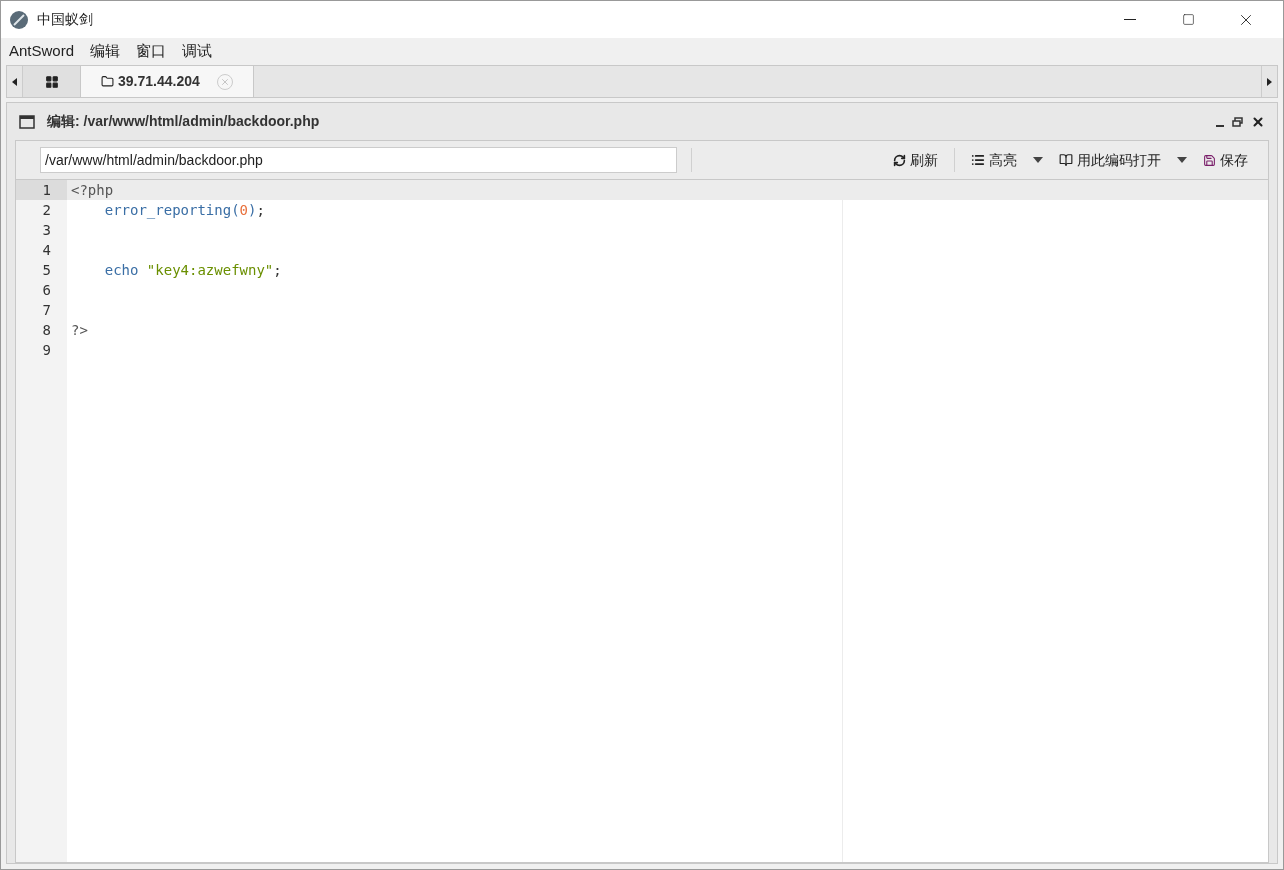 This screenshot has height=870, width=1284. I want to click on toolbar-button: 刷新, so click(915, 160).